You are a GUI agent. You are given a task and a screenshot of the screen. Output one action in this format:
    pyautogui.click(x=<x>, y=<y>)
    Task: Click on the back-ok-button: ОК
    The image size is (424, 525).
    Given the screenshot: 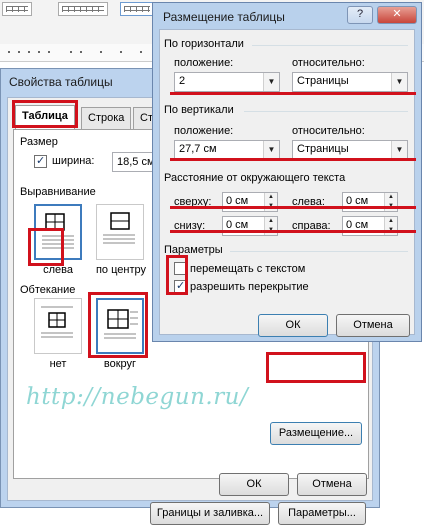 What is the action you would take?
    pyautogui.click(x=254, y=484)
    